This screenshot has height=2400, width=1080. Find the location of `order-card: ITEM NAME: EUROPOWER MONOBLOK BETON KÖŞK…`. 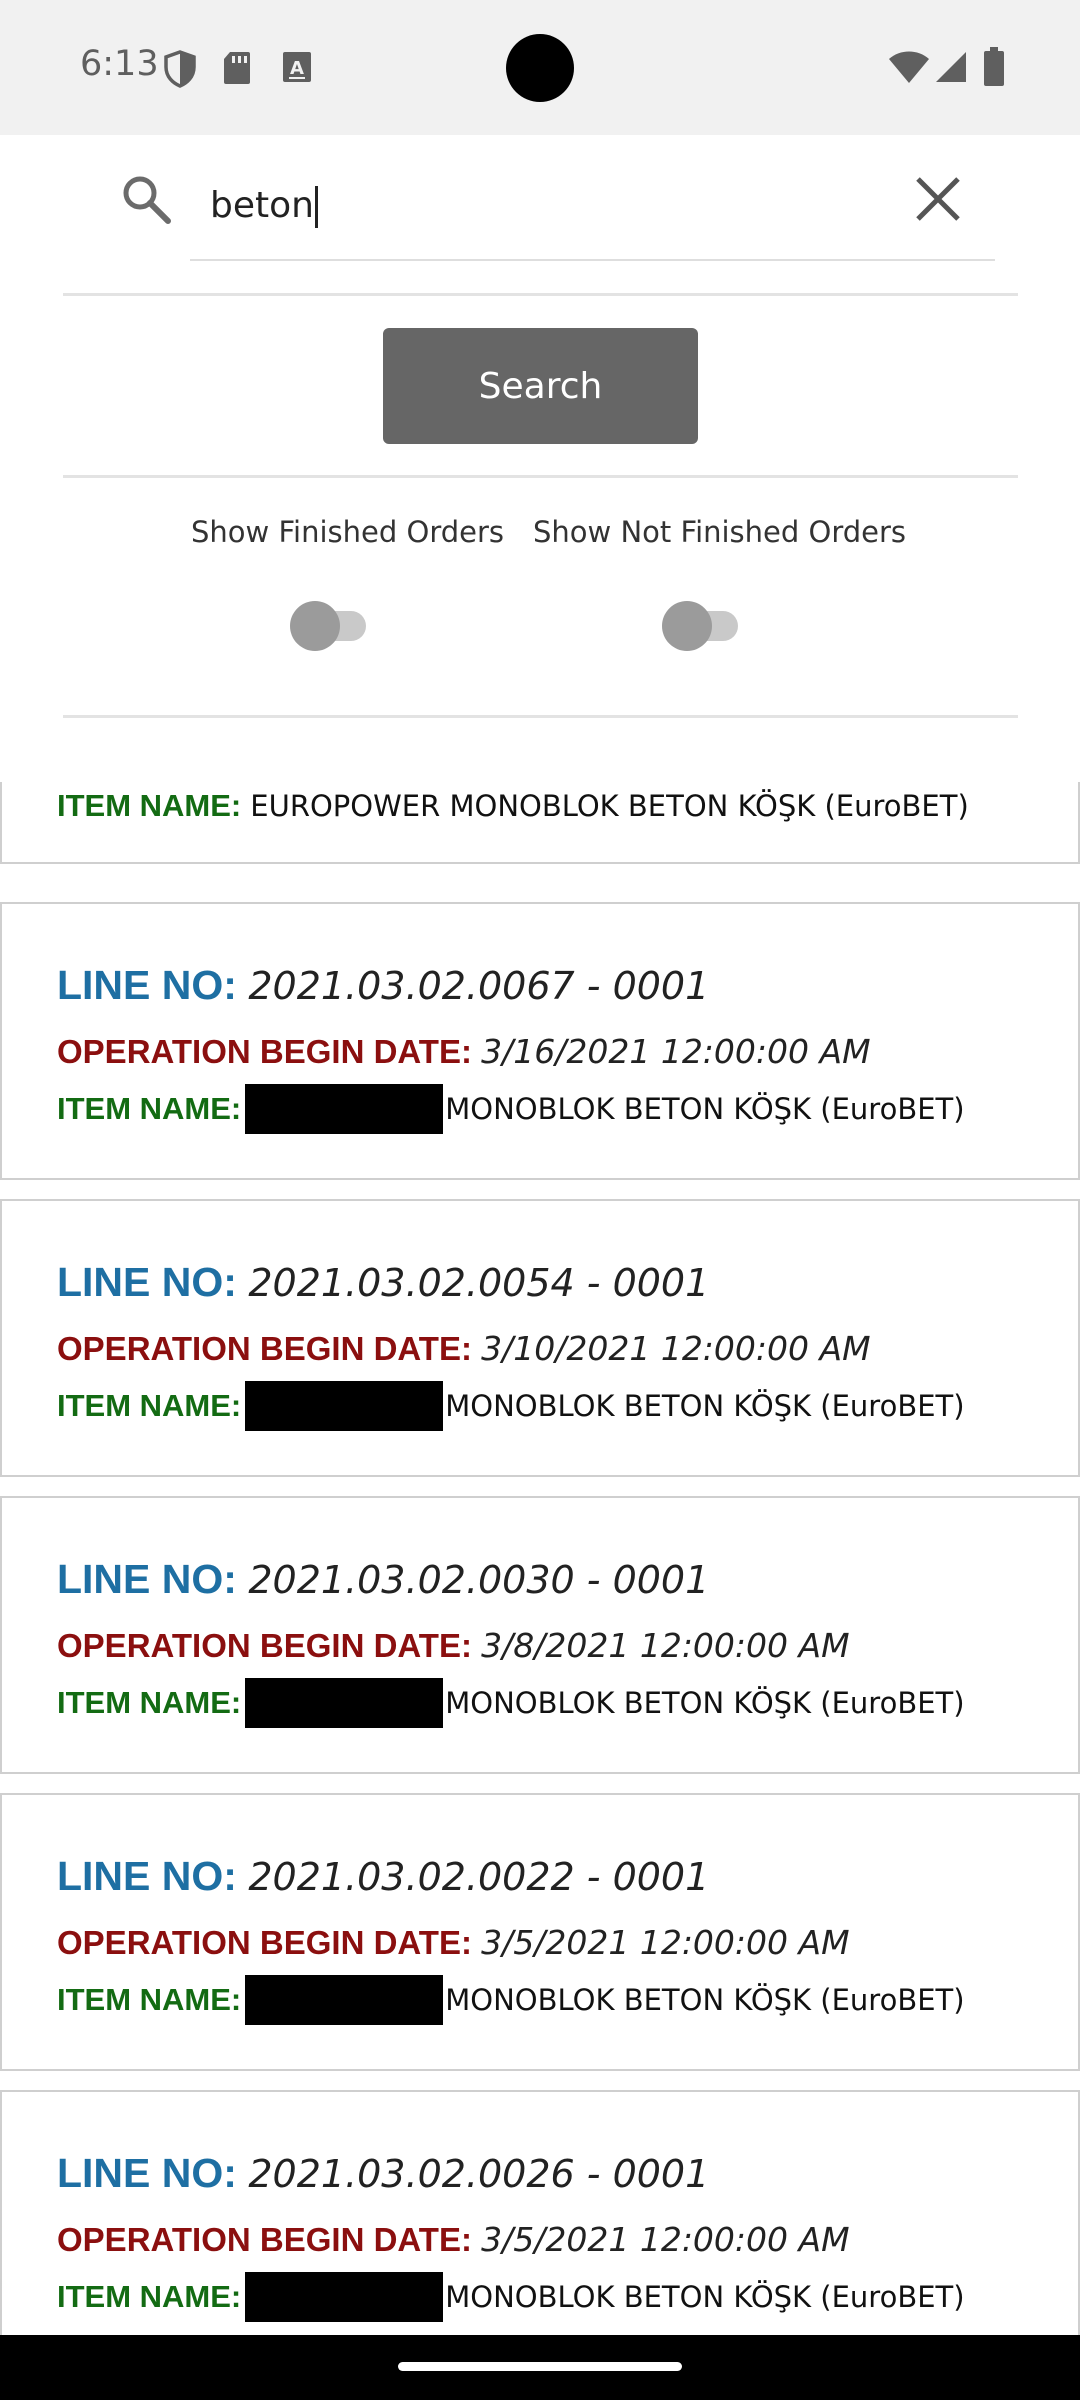

order-card: ITEM NAME: EUROPOWER MONOBLOK BETON KÖŞK… is located at coordinates (540, 823).